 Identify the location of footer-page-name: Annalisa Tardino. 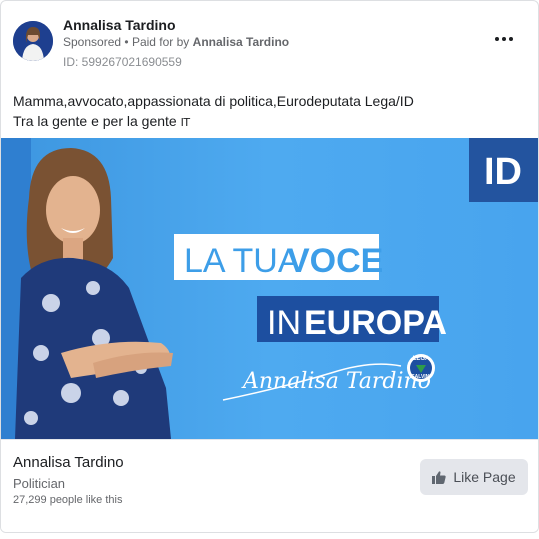
(68, 462).